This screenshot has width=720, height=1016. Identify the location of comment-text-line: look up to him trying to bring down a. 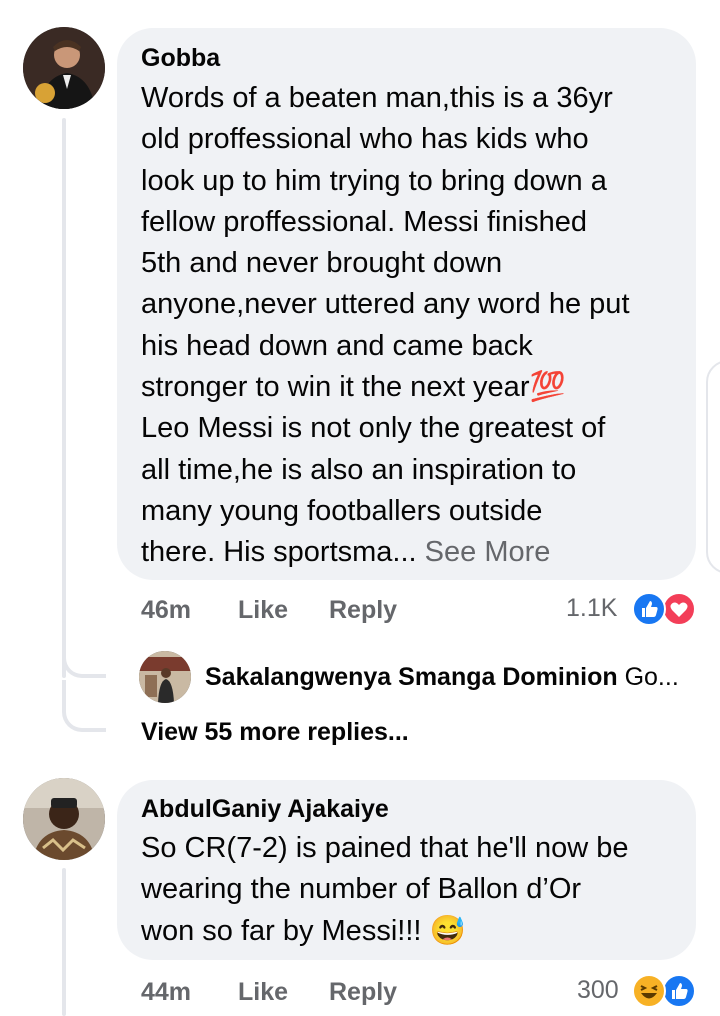
(374, 180).